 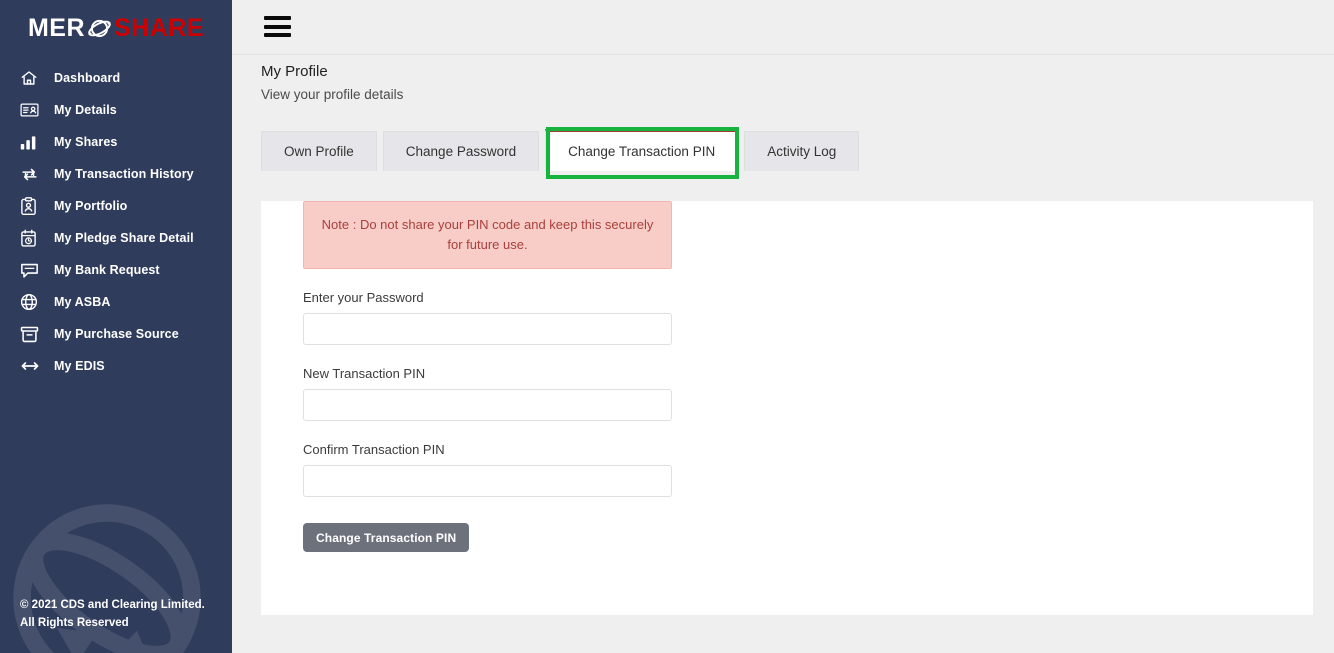 I want to click on sidebar-item-my-portfolio: My Portfolio, so click(x=116, y=206).